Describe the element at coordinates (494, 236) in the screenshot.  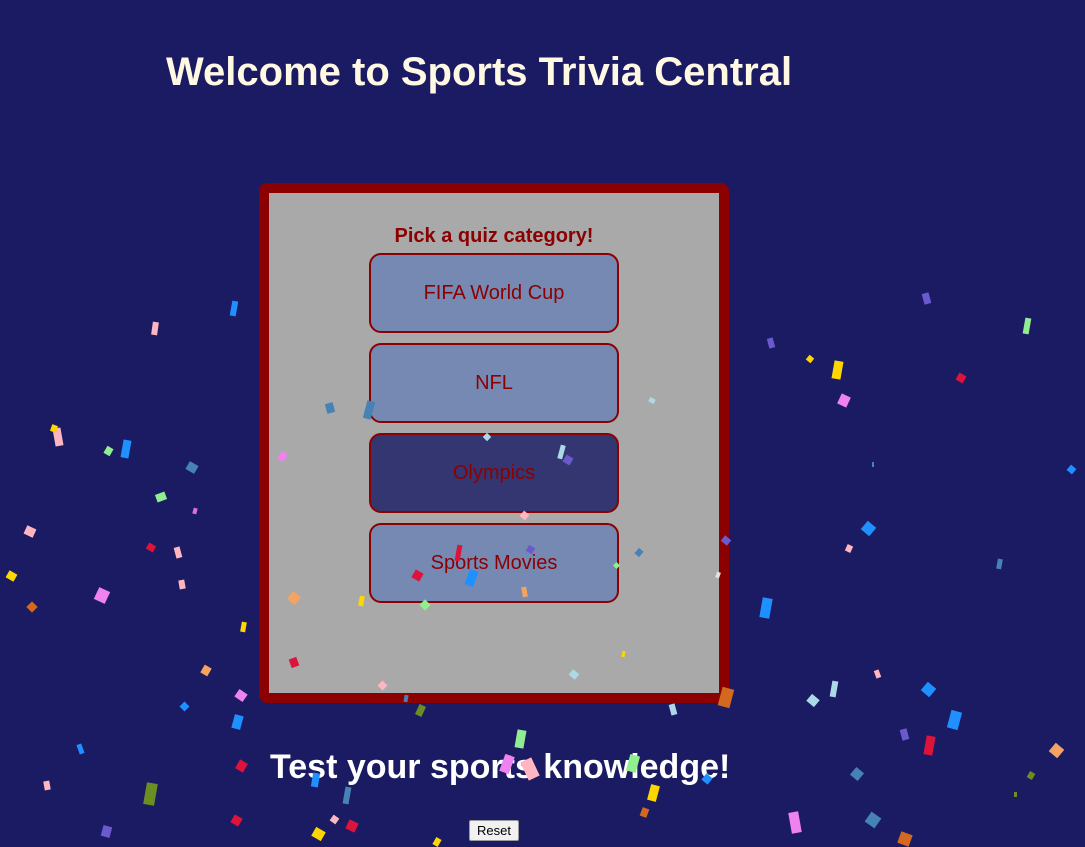
I see `quiz-prompt: Pick a quiz category!` at that location.